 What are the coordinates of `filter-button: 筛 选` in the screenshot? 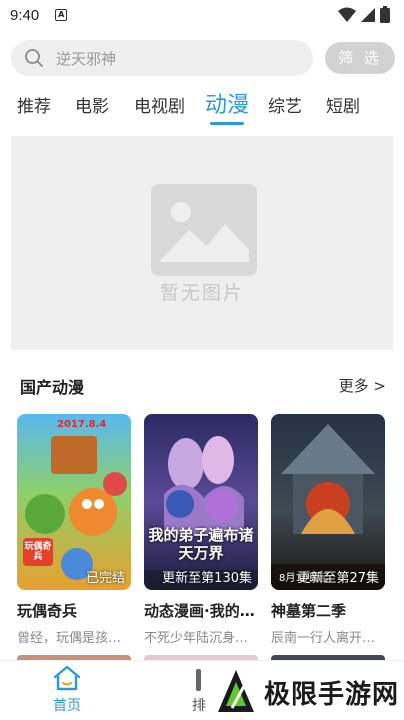 It's located at (360, 58).